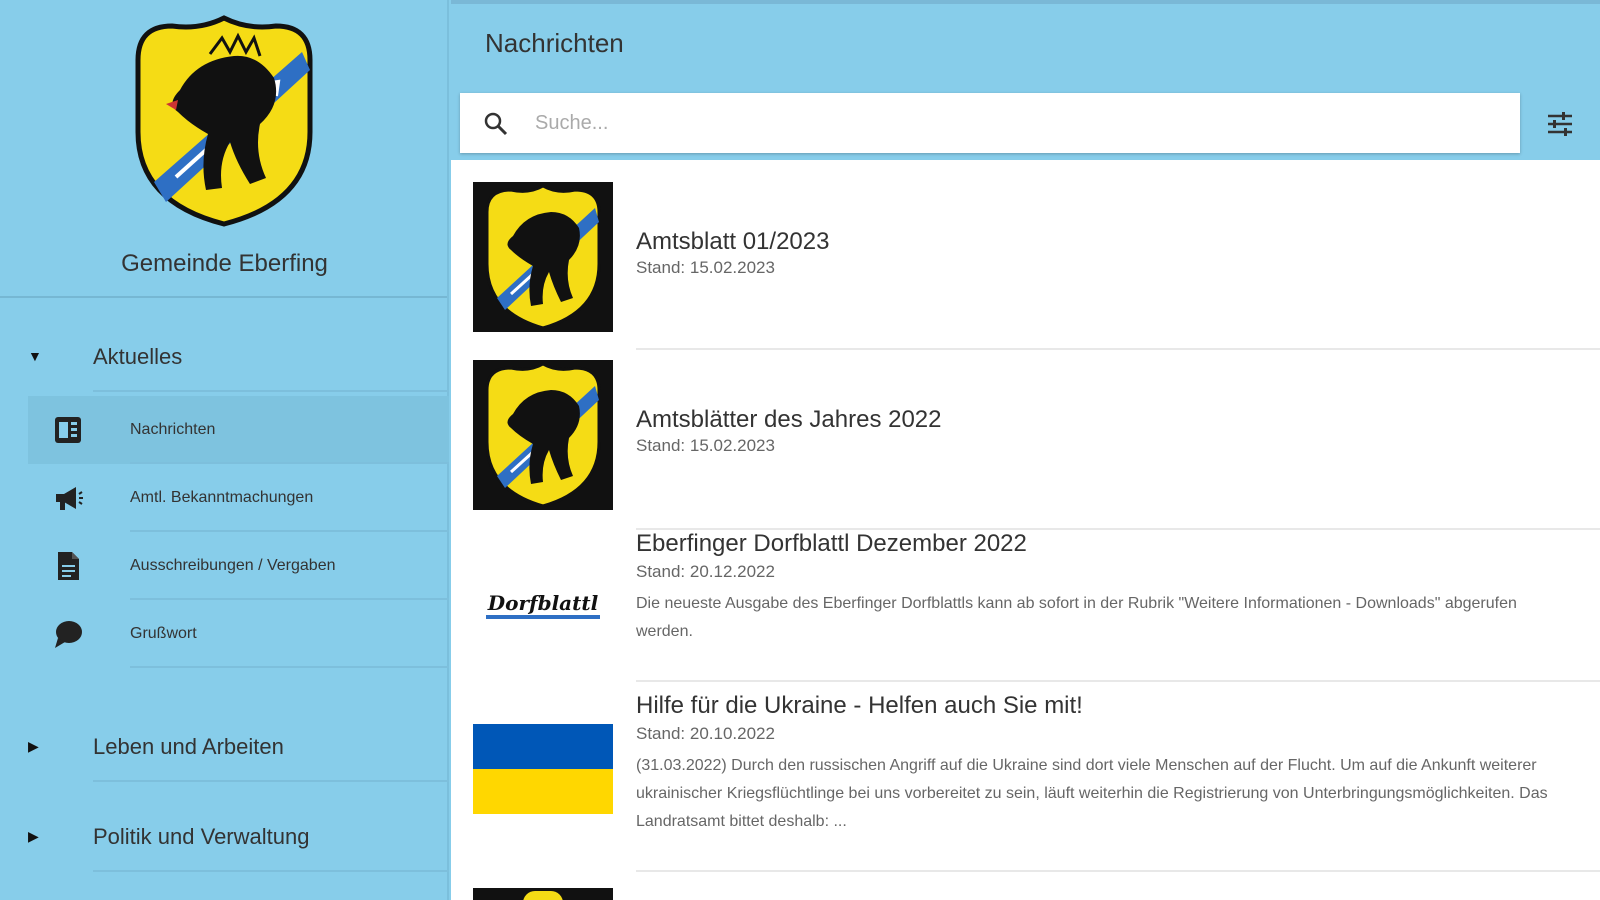 The image size is (1600, 900). What do you see at coordinates (543, 894) in the screenshot?
I see `next-item-thumbnail` at bounding box center [543, 894].